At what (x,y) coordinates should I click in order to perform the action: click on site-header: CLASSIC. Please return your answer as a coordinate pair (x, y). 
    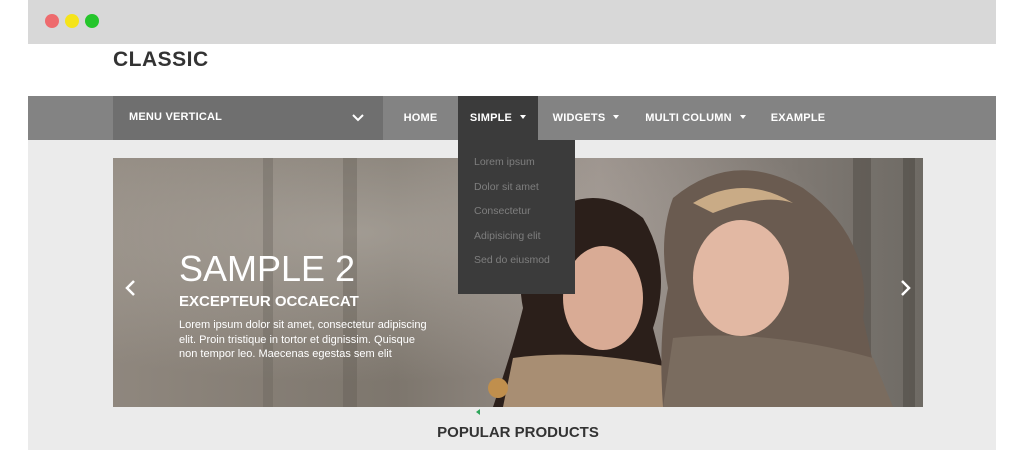
    Looking at the image, I should click on (512, 70).